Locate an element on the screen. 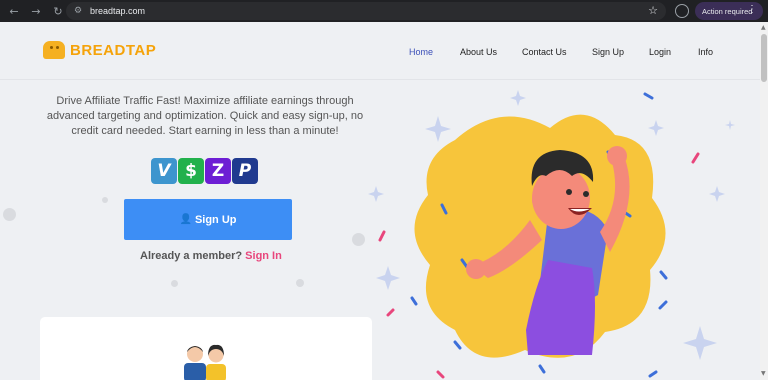 The image size is (768, 380). brand-logo: BREADTAP is located at coordinates (99, 50).